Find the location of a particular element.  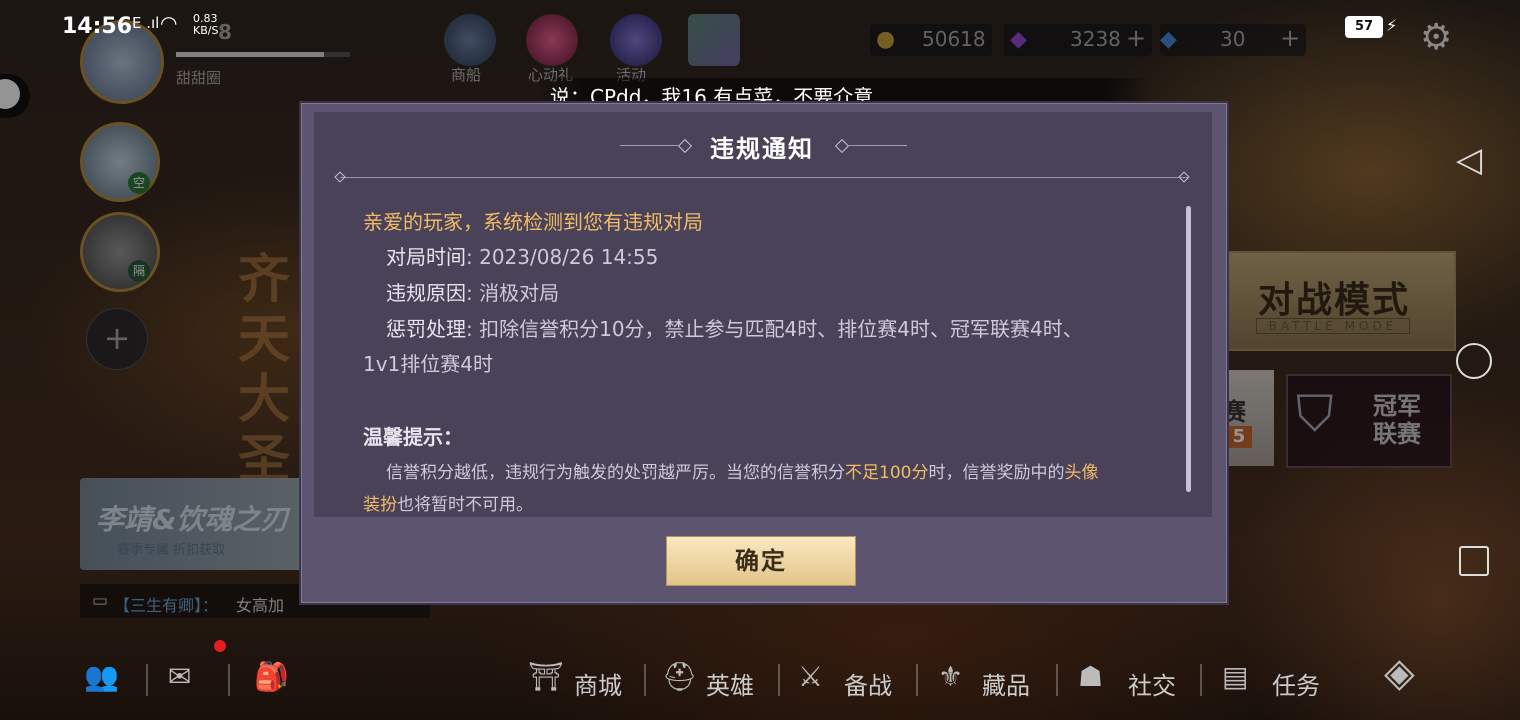

penalty-row: 惩罚处理: 扣除信誉积分10分，禁止参与匹配4时、排位赛4时、冠军联赛4时、 is located at coordinates (734, 327).